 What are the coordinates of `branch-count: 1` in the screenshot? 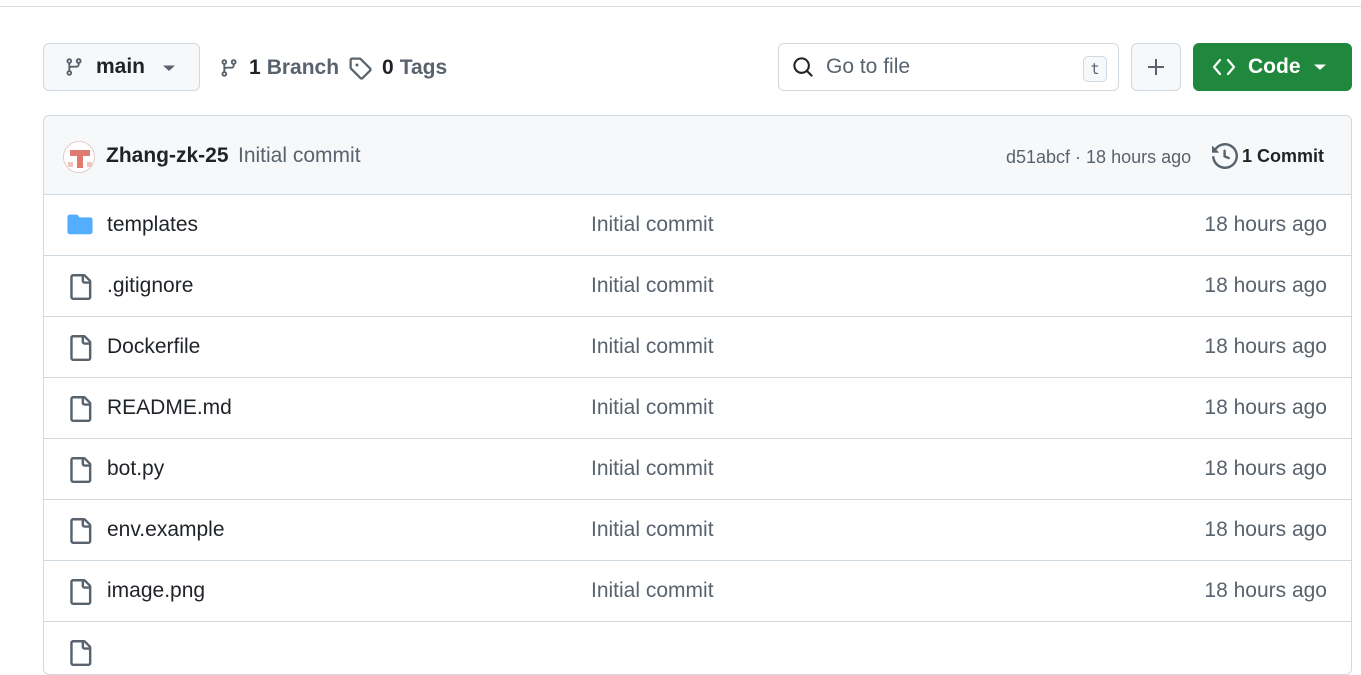 It's located at (255, 67).